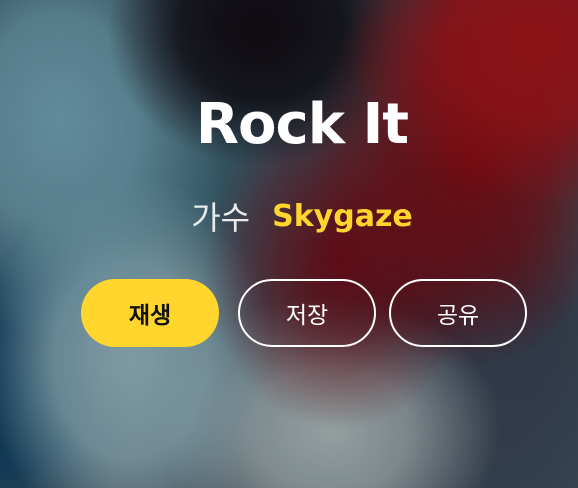 This screenshot has width=578, height=488. Describe the element at coordinates (150, 313) in the screenshot. I see `play-button: 재생` at that location.